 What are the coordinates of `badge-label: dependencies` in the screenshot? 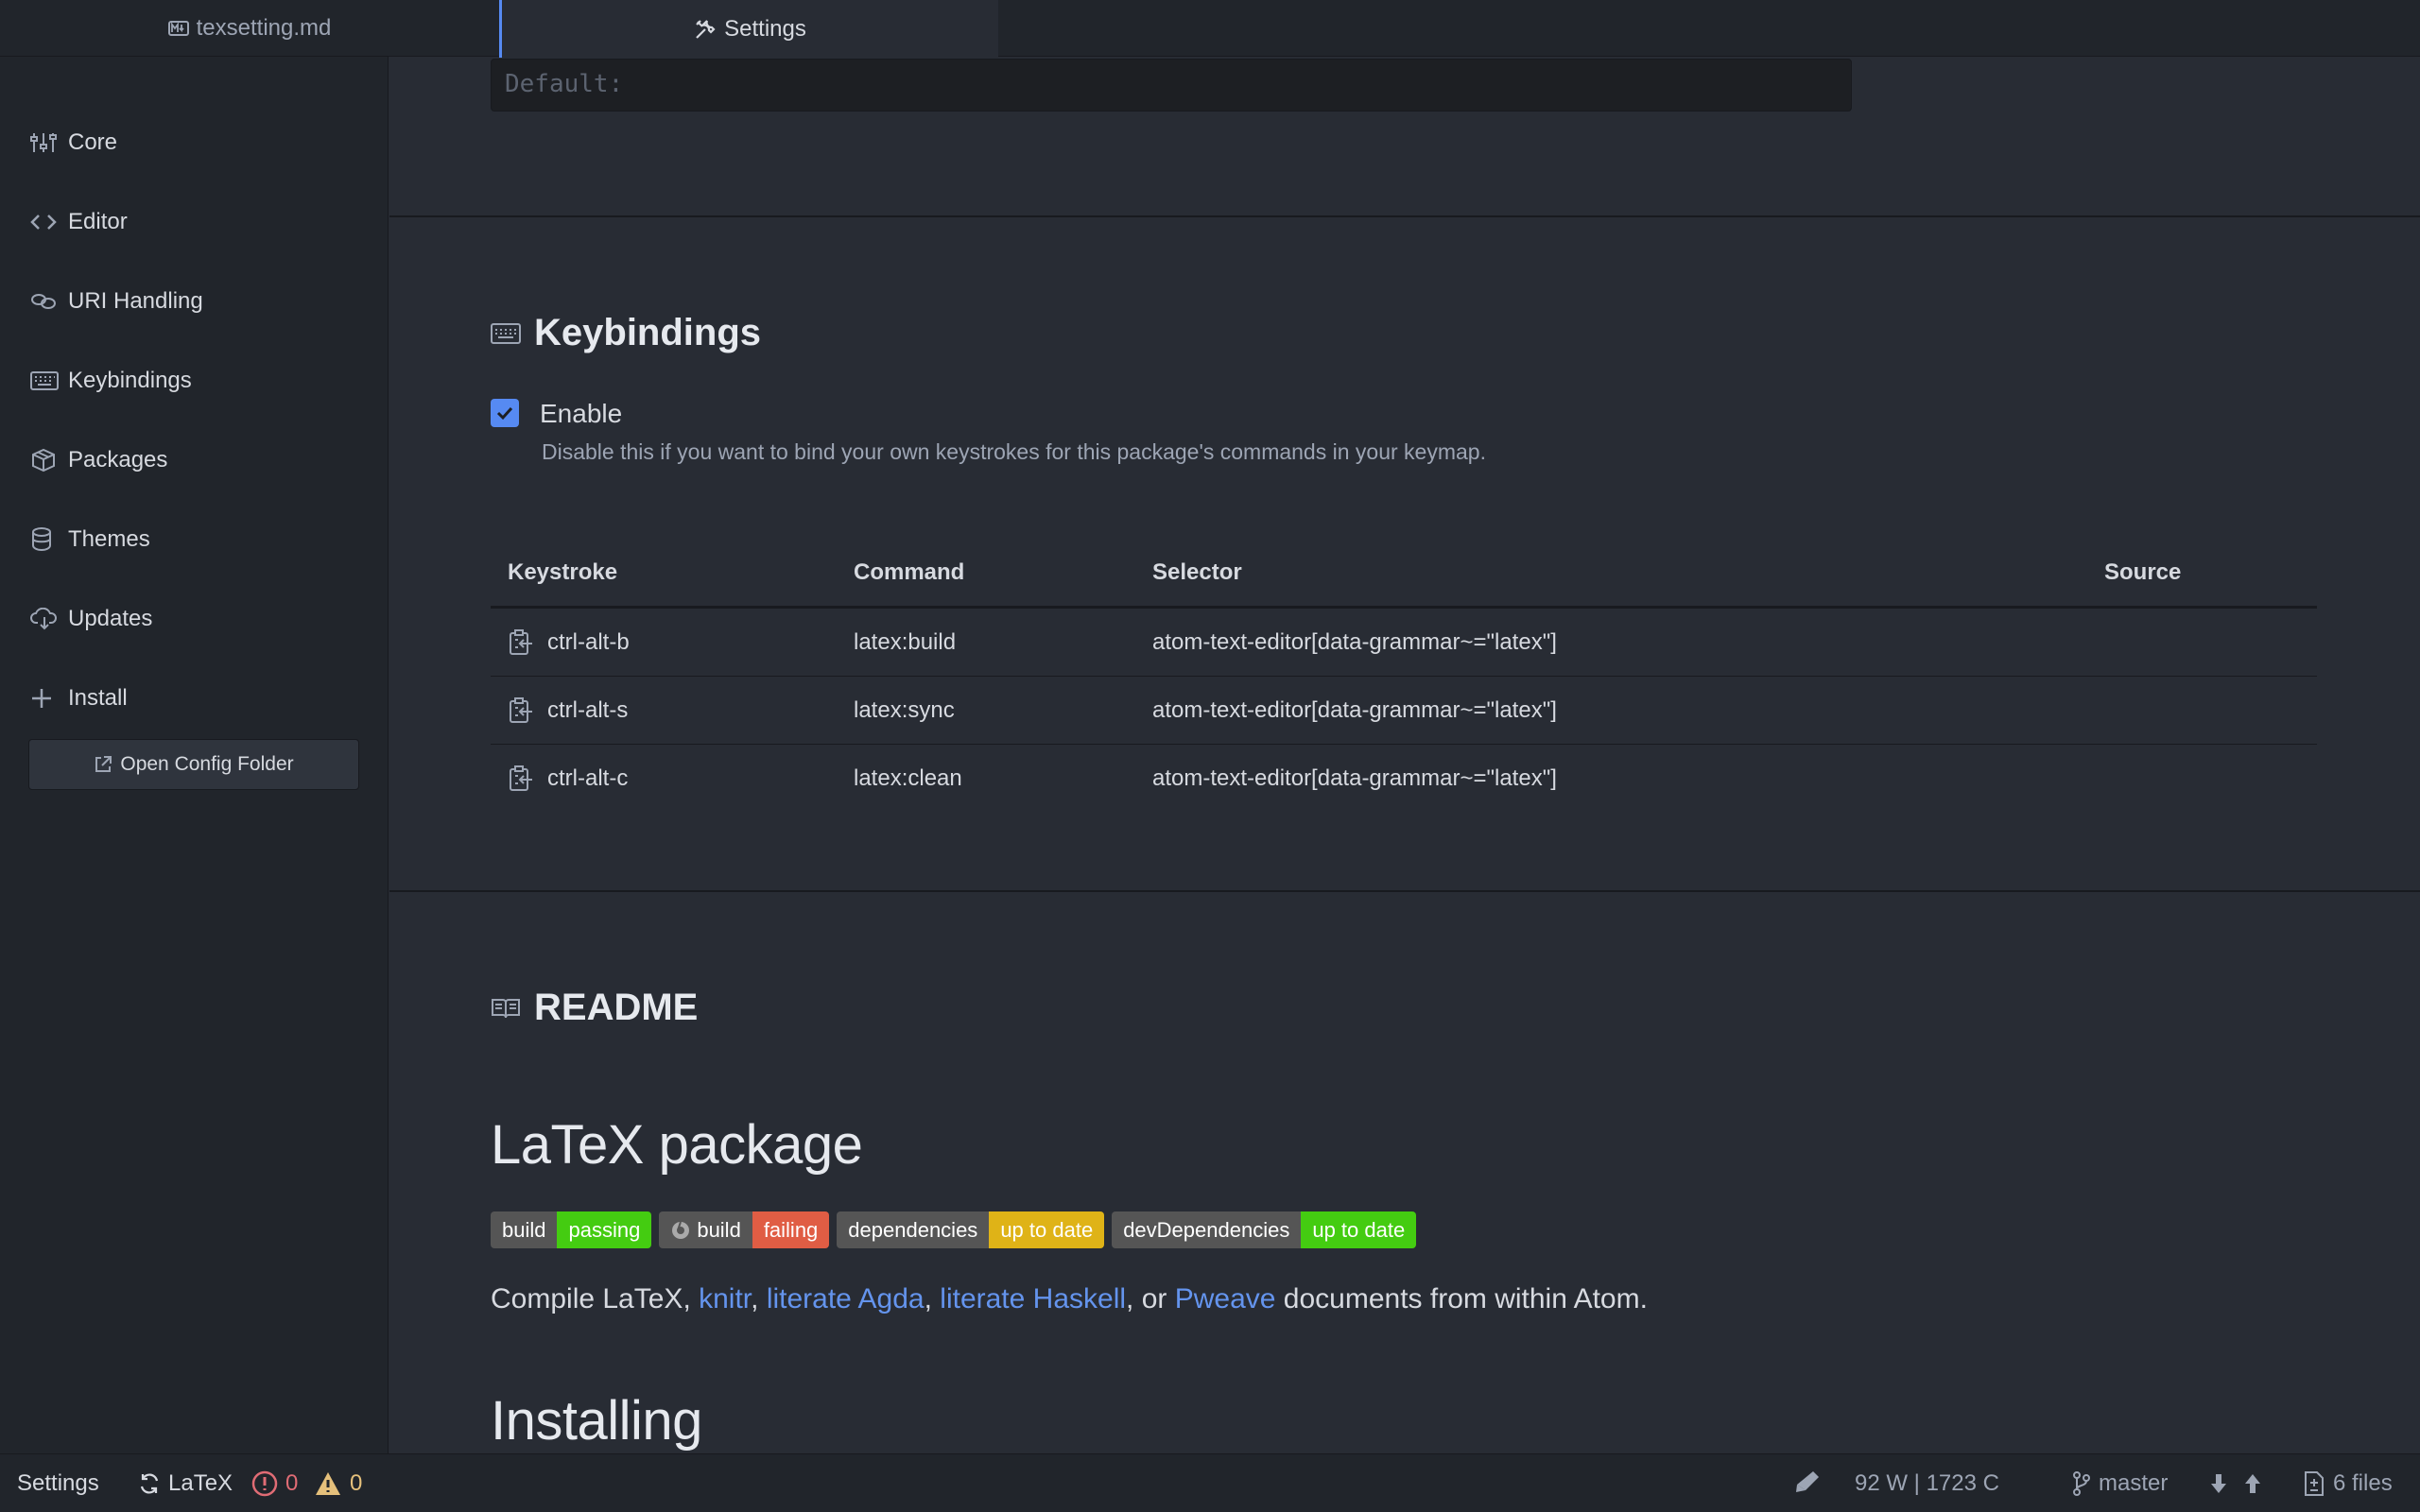 It's located at (913, 1229).